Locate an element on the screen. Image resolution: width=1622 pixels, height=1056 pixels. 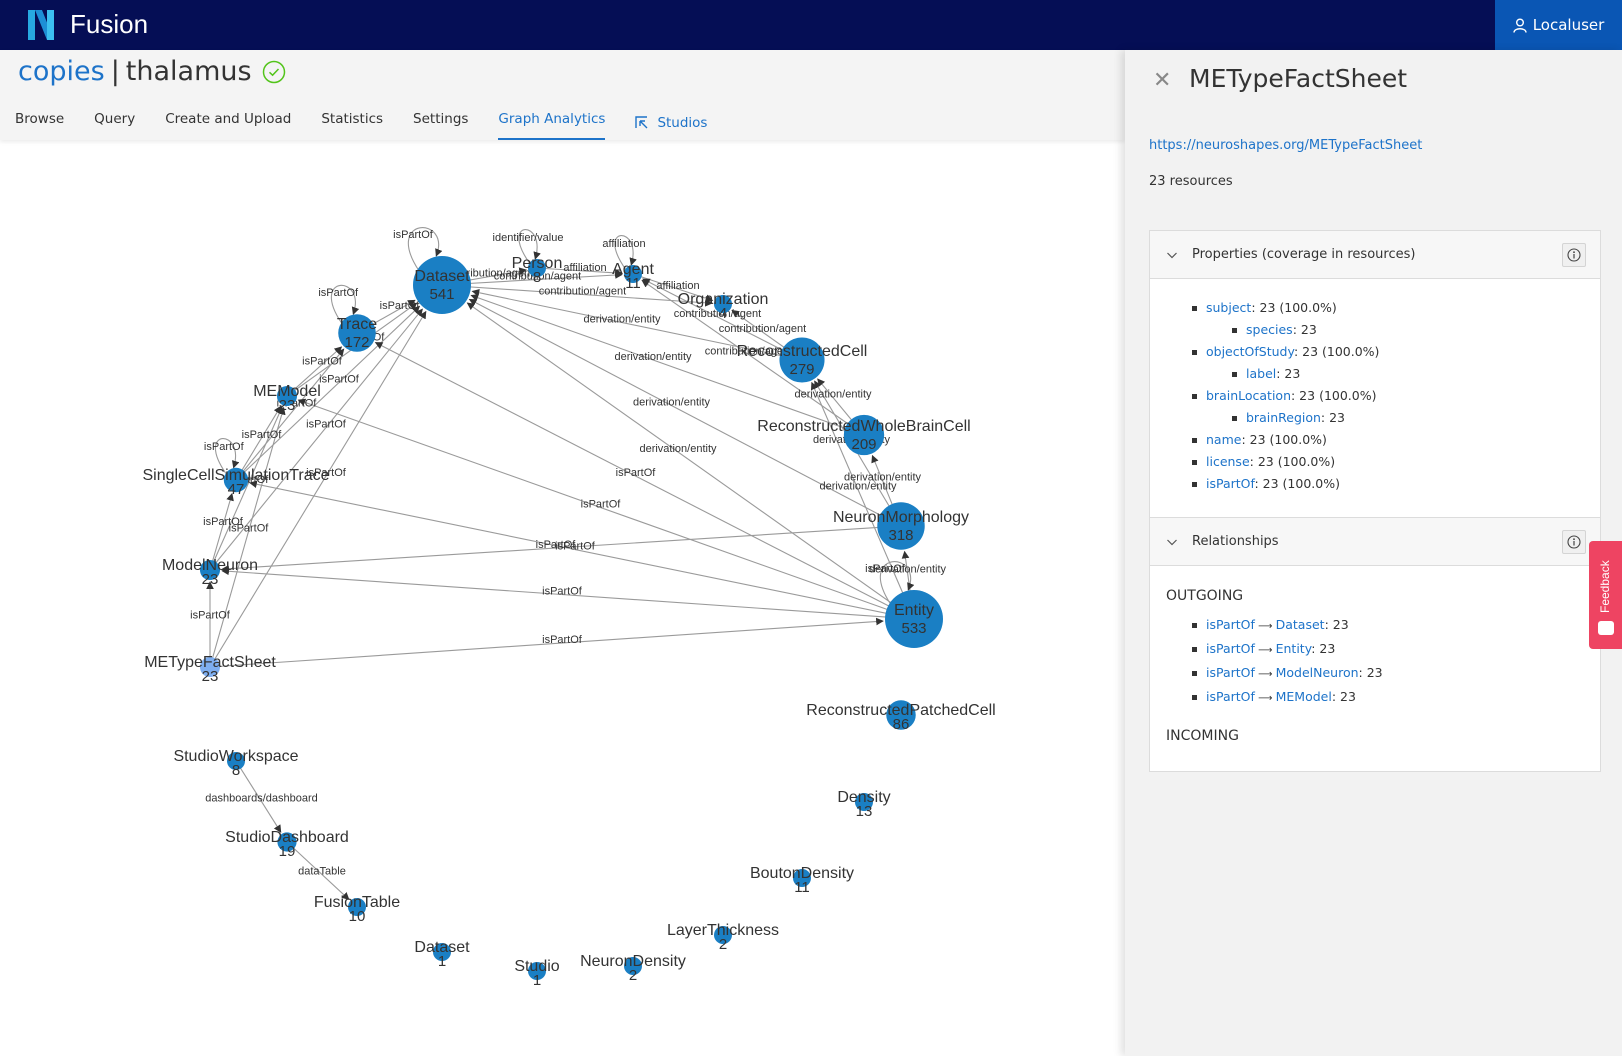
relationships-title: Relationships is located at coordinates (1235, 541).